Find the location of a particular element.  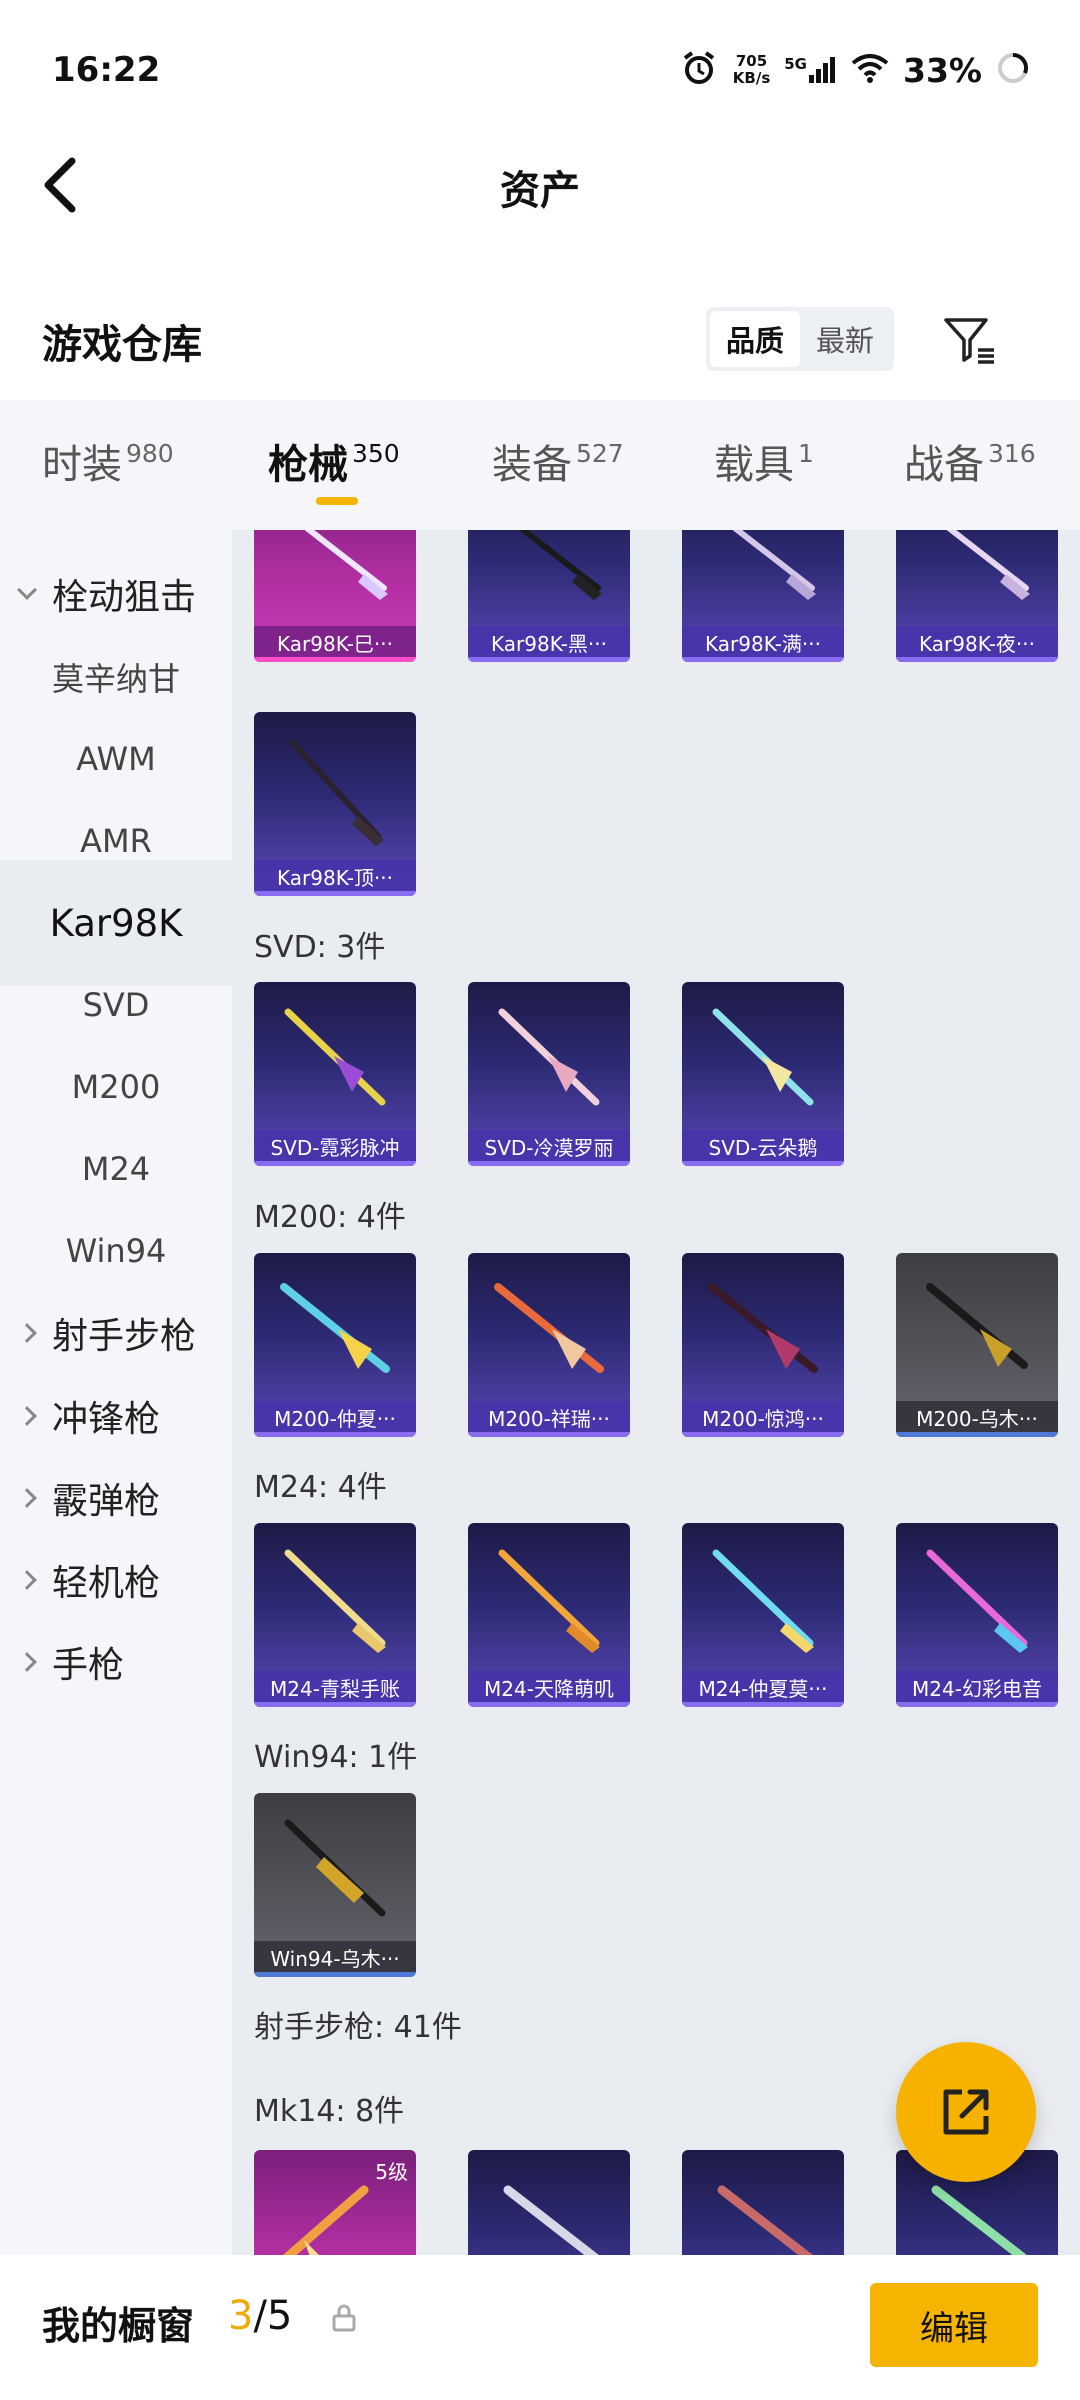

showcase-title: 我的橱窗 is located at coordinates (118, 2326).